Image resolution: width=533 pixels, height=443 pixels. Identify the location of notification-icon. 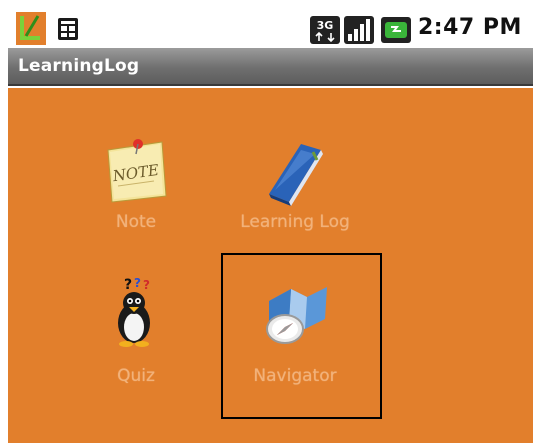
(69, 28).